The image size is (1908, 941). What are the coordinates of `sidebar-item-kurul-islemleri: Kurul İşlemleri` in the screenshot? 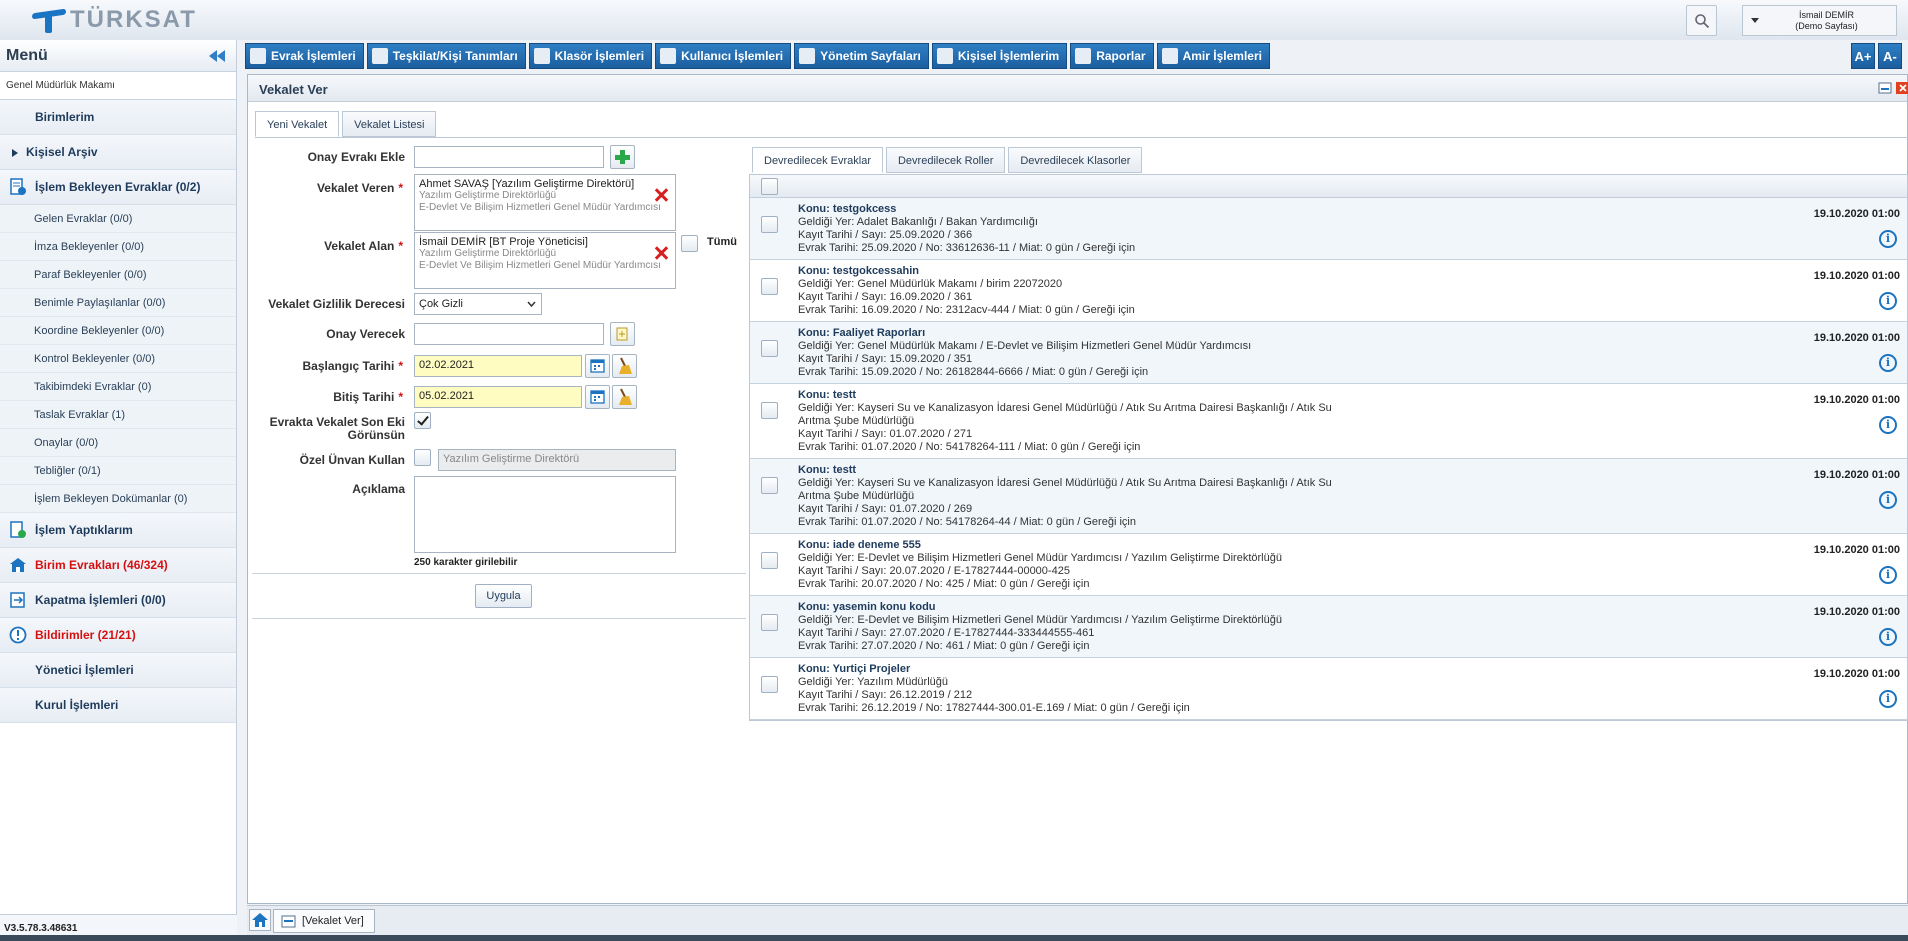 It's located at (118, 705).